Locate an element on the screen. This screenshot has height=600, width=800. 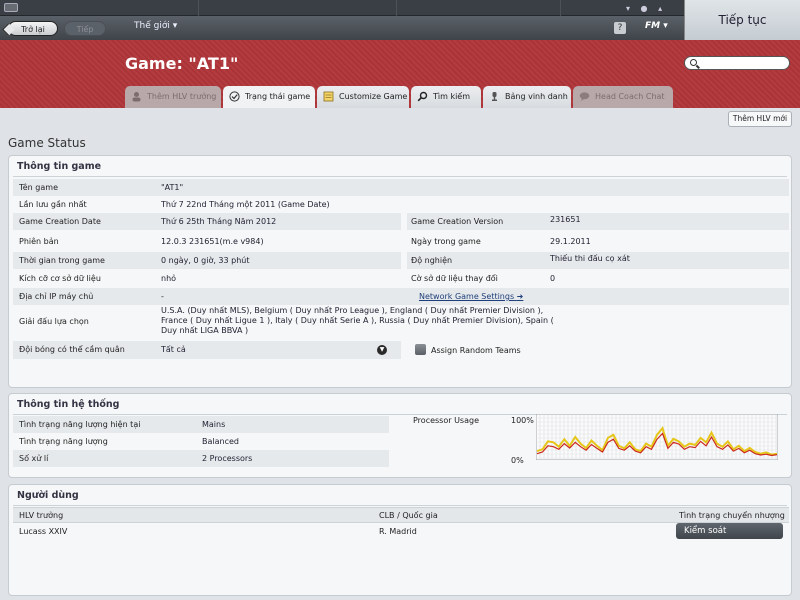
column-header: Tình trạng chuyển nhượng is located at coordinates (732, 516).